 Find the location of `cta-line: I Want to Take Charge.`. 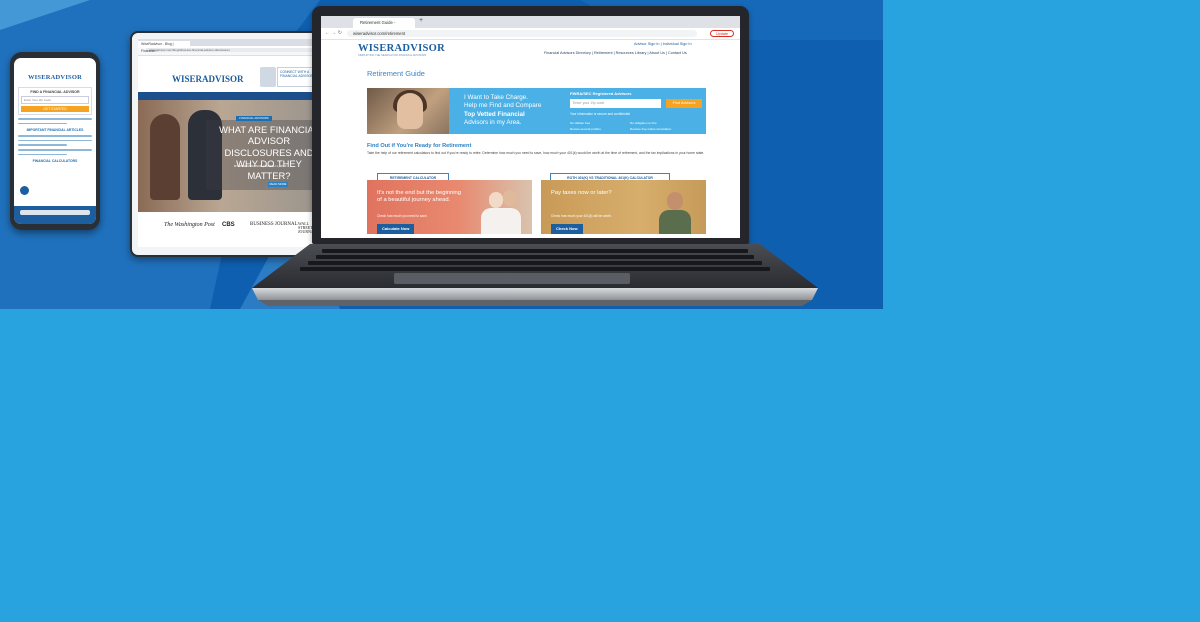

cta-line: I Want to Take Charge. is located at coordinates (496, 97).